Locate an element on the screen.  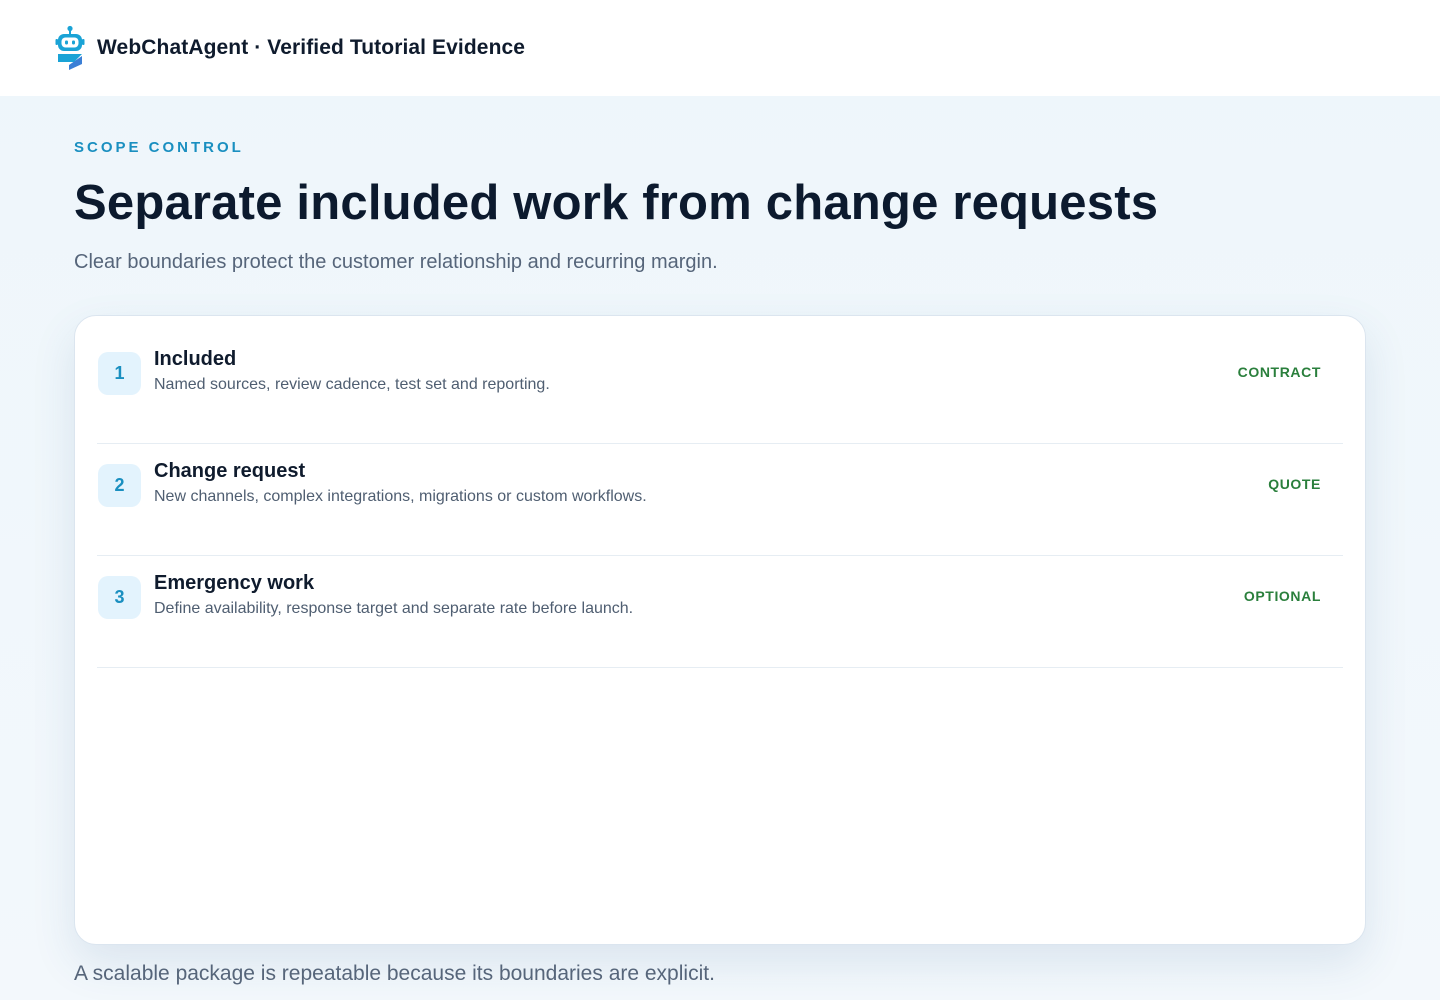
list-item-title: Change request is located at coordinates (230, 471).